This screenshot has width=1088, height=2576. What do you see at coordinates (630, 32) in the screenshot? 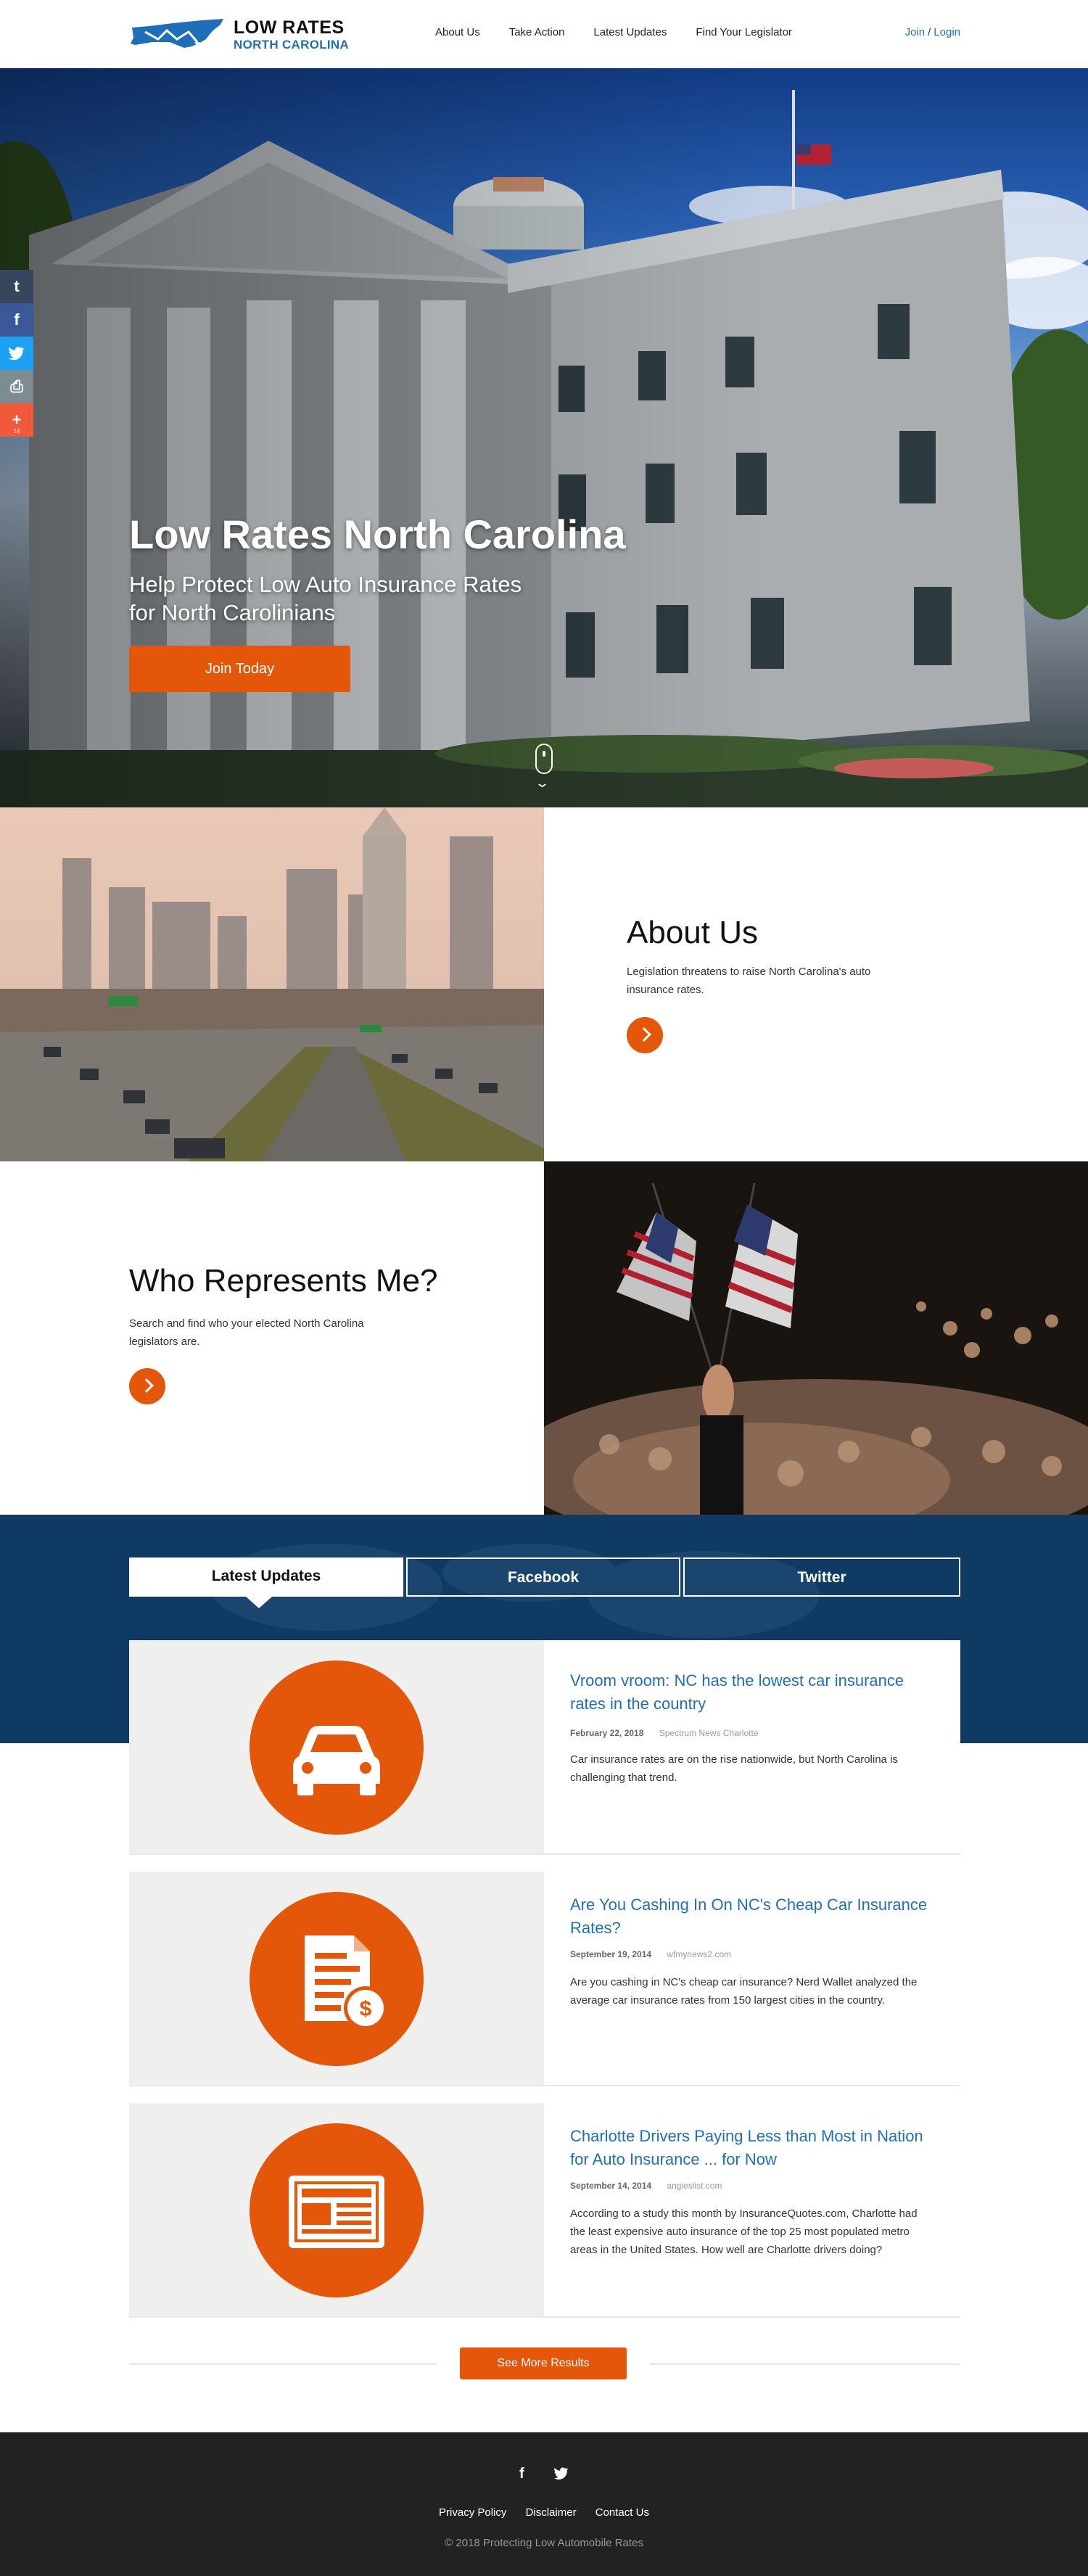
I see `nav-latest-updates: Latest Updates` at bounding box center [630, 32].